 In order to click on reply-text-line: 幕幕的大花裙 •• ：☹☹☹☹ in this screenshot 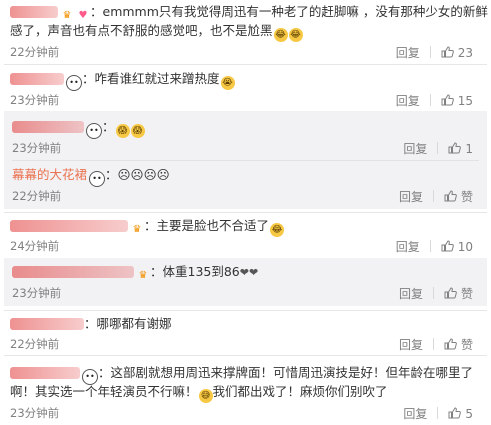, I will do `click(91, 176)`.